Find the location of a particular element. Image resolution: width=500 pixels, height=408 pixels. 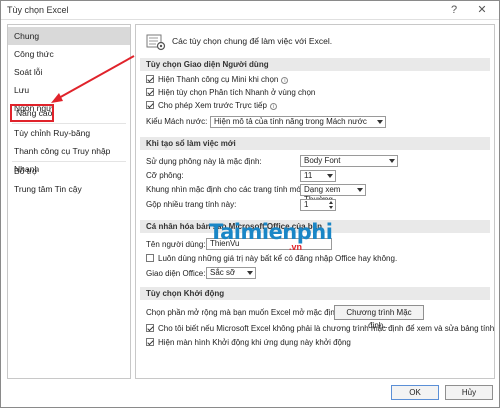

checkbox-show-start is located at coordinates (150, 342).